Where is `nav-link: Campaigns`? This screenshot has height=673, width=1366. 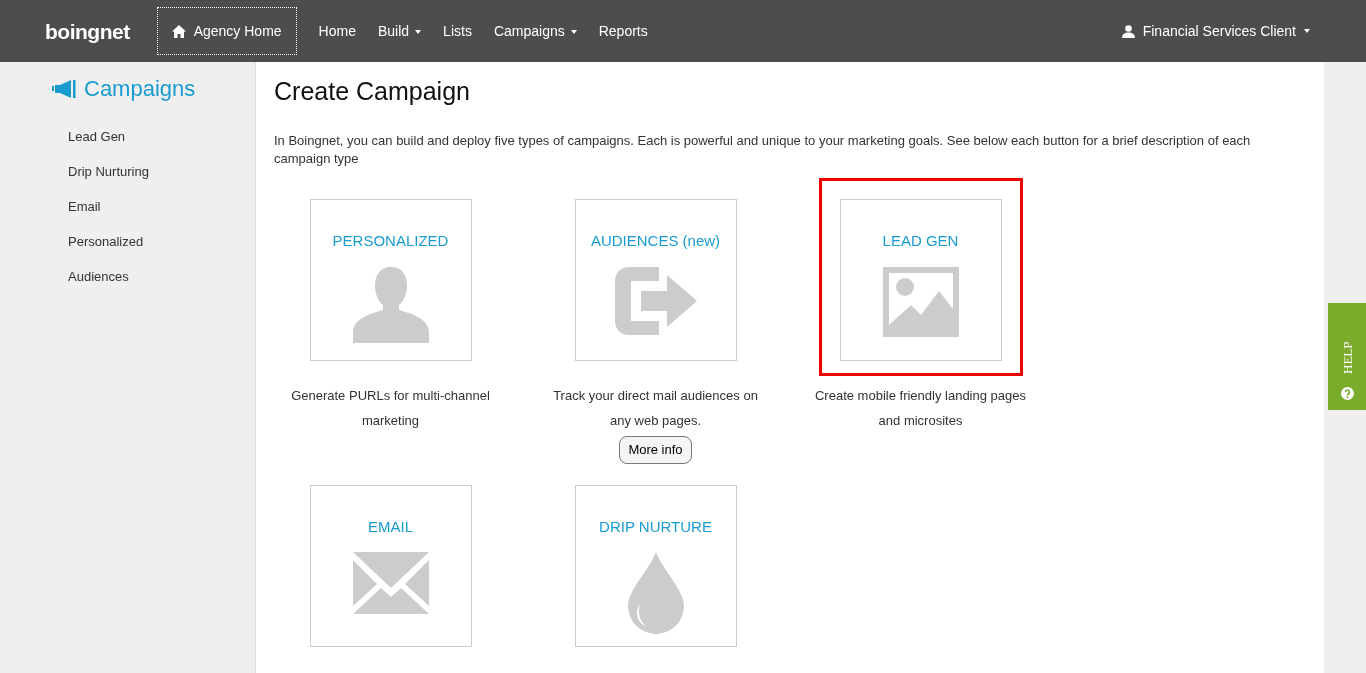
nav-link: Campaigns is located at coordinates (535, 31).